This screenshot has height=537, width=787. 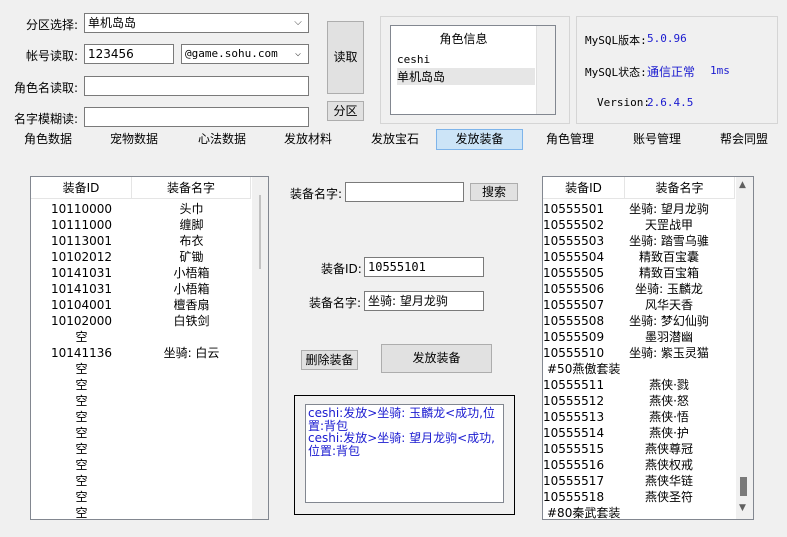 I want to click on fuzzy-name-label: 名字模糊读:, so click(x=46, y=119).